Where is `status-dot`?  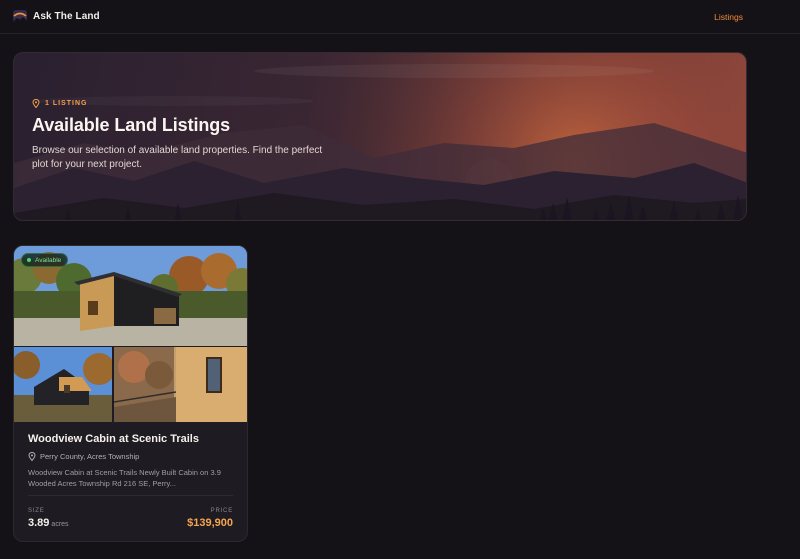 status-dot is located at coordinates (29, 260).